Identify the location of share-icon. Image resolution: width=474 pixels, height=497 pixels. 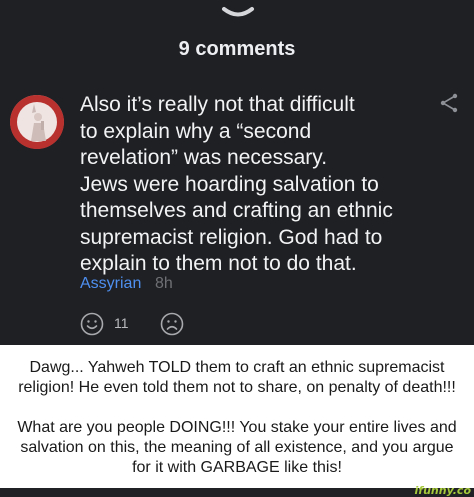
(449, 103).